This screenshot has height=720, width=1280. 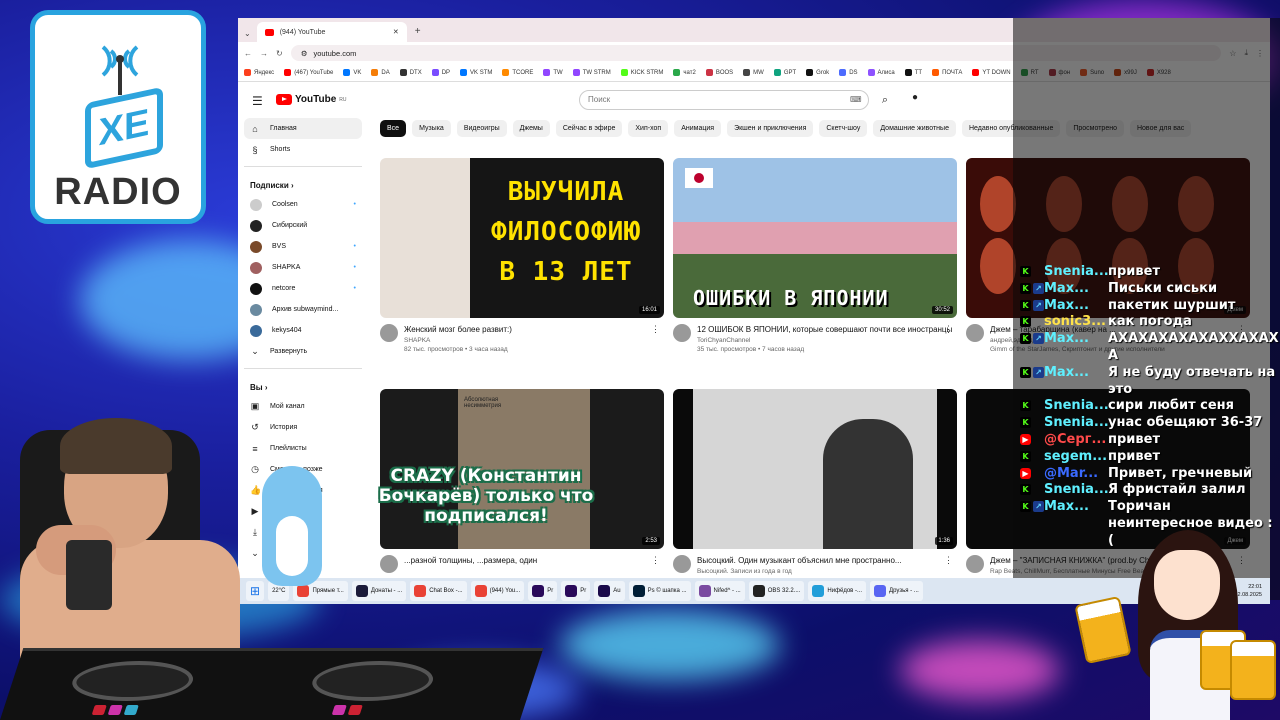 I want to click on you-item-1: ↺ История, so click(x=303, y=427).